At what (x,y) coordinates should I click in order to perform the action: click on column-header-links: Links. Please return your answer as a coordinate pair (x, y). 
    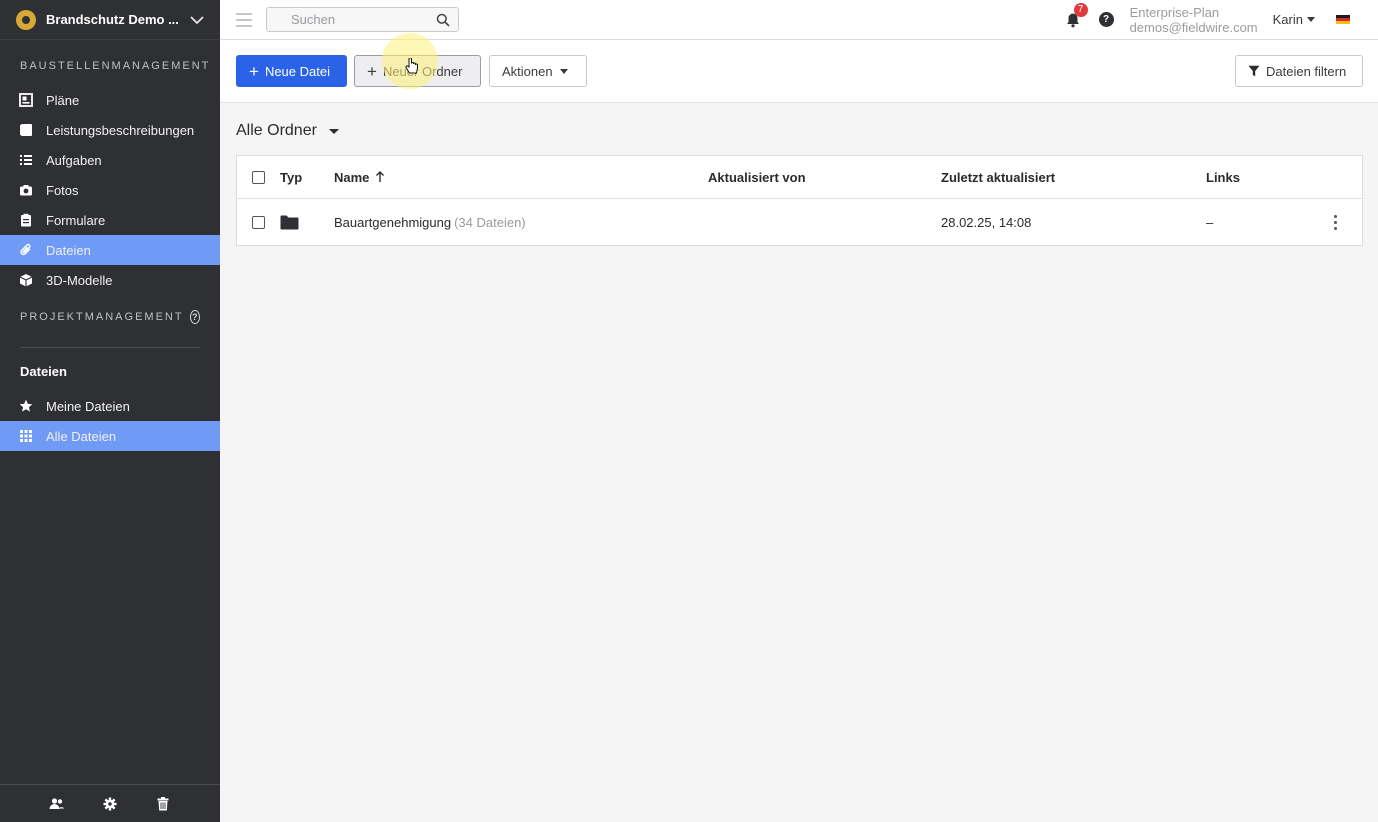
    Looking at the image, I should click on (1223, 177).